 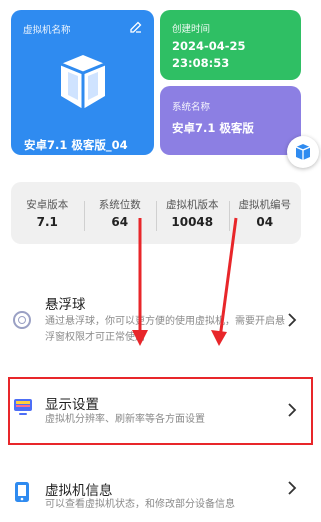 What do you see at coordinates (228, 278) in the screenshot?
I see `arrow-right` at bounding box center [228, 278].